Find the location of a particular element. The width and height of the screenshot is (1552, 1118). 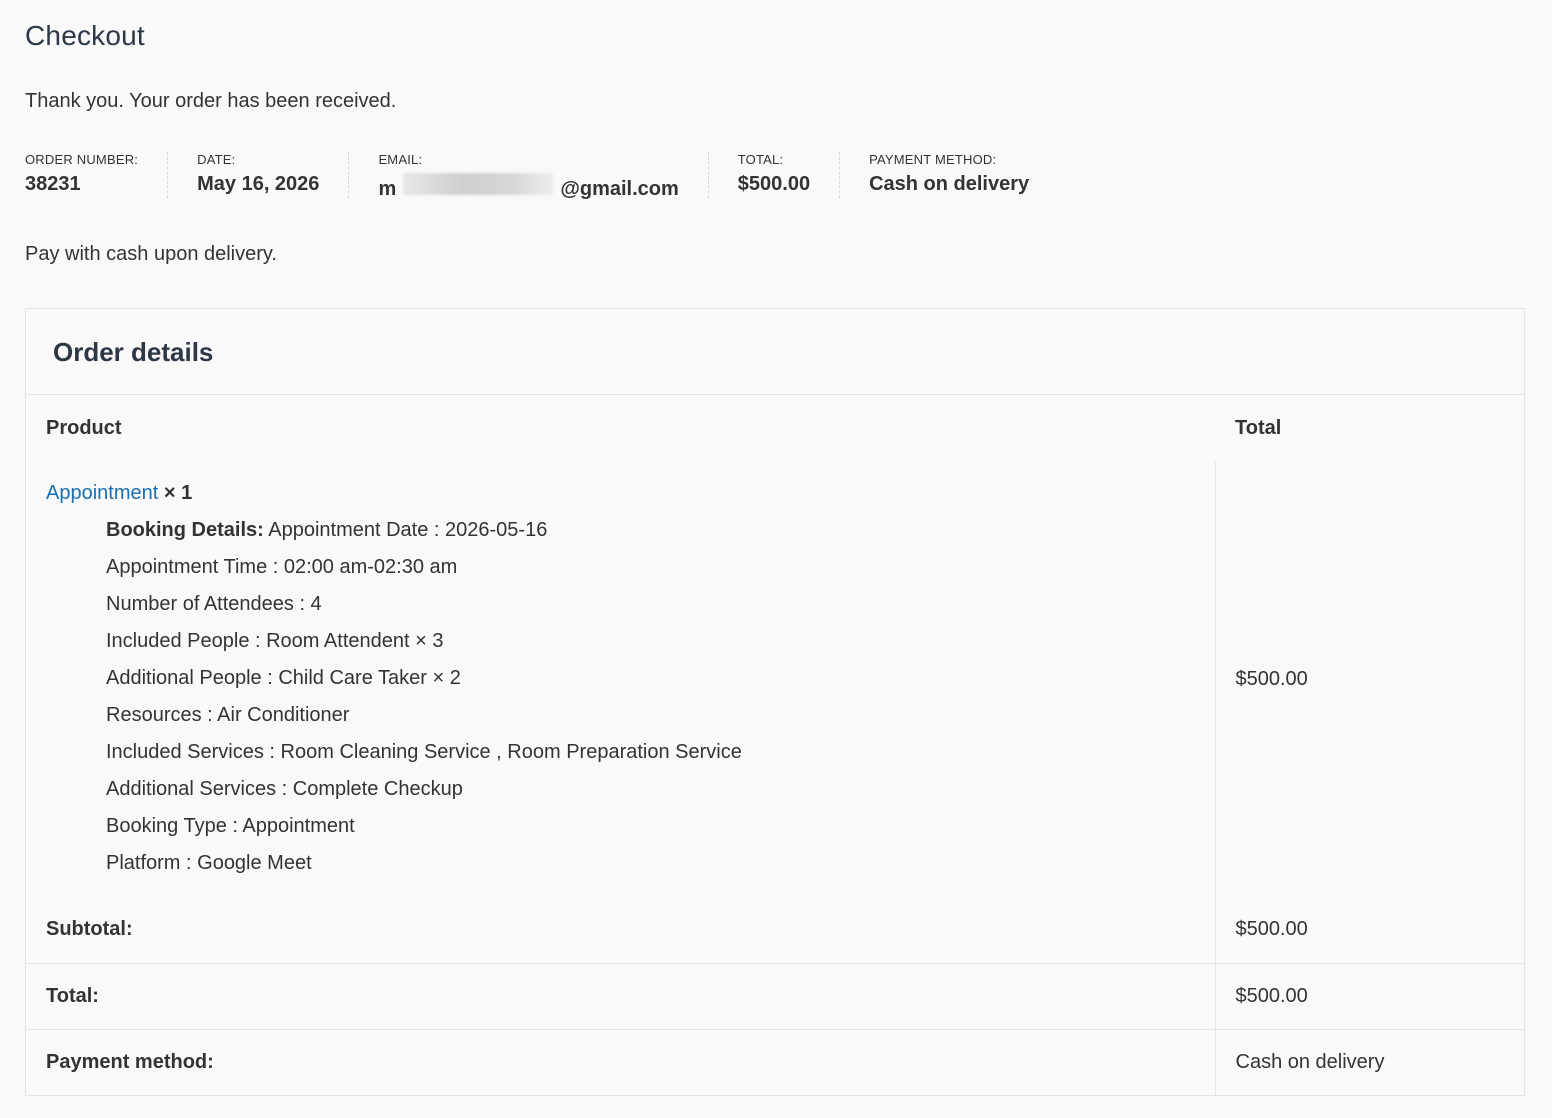

payment-method-row: Payment method: Cash on delivery is located at coordinates (775, 1062).